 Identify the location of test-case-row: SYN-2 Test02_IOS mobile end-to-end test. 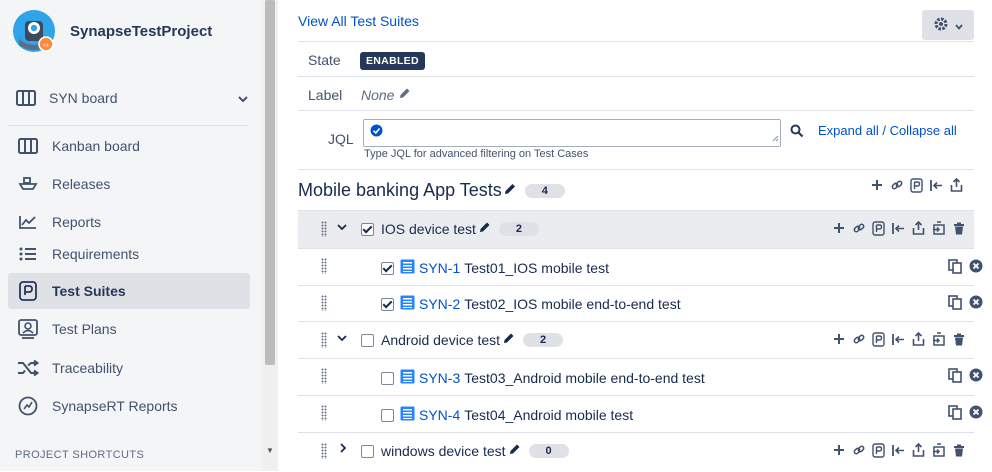
(640, 303).